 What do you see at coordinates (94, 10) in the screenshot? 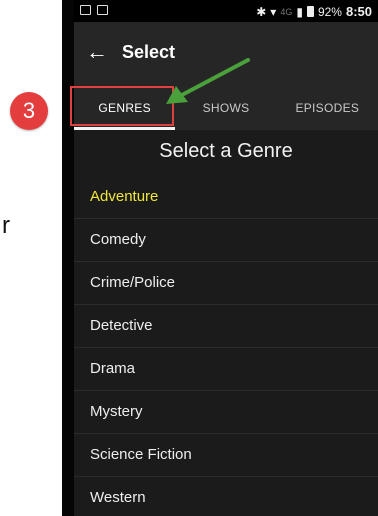
I see `notification-icons` at bounding box center [94, 10].